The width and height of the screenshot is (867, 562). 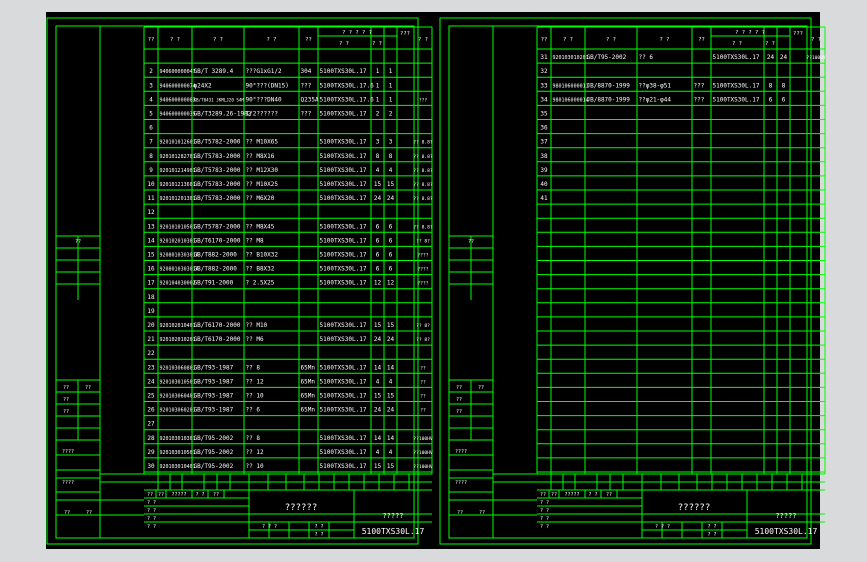 I want to click on cell-n: 38, so click(x=544, y=156).